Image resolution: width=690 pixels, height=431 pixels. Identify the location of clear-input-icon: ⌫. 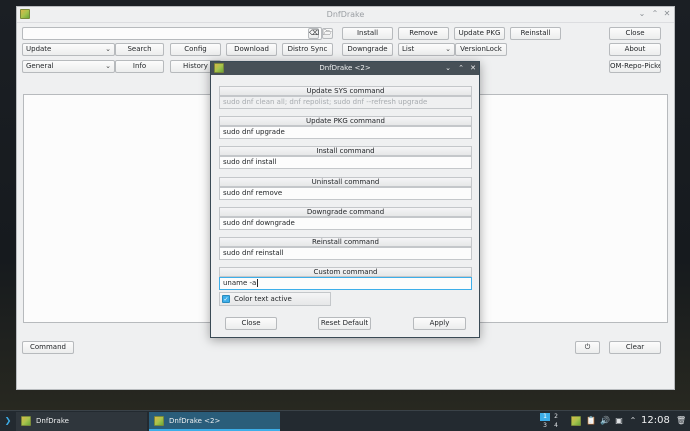
(313, 33).